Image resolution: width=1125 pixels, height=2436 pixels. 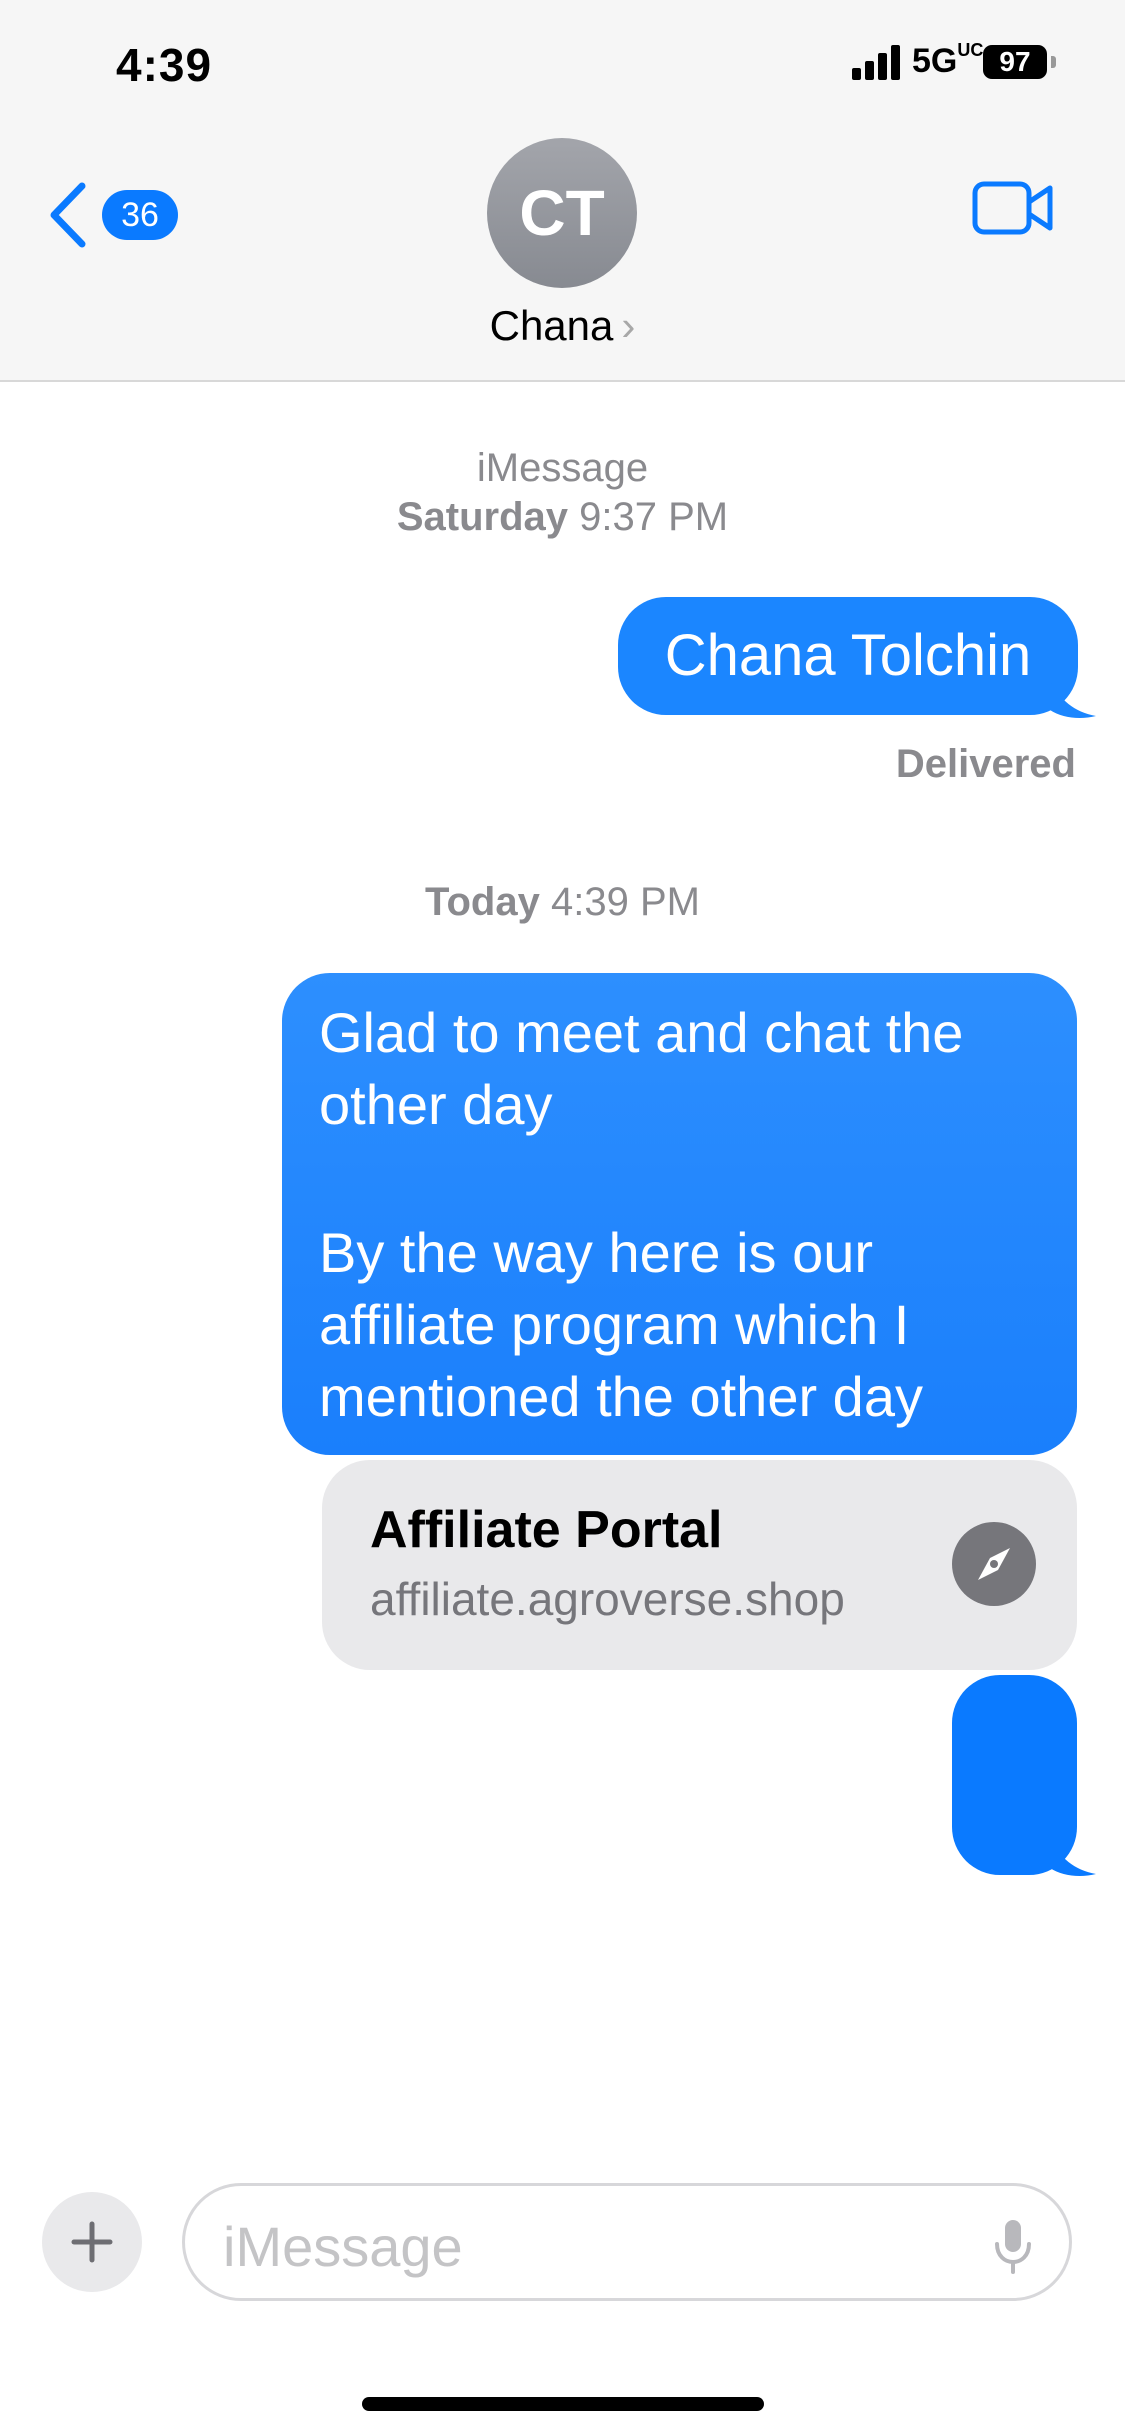 I want to click on battery-icon: 97, so click(x=1015, y=62).